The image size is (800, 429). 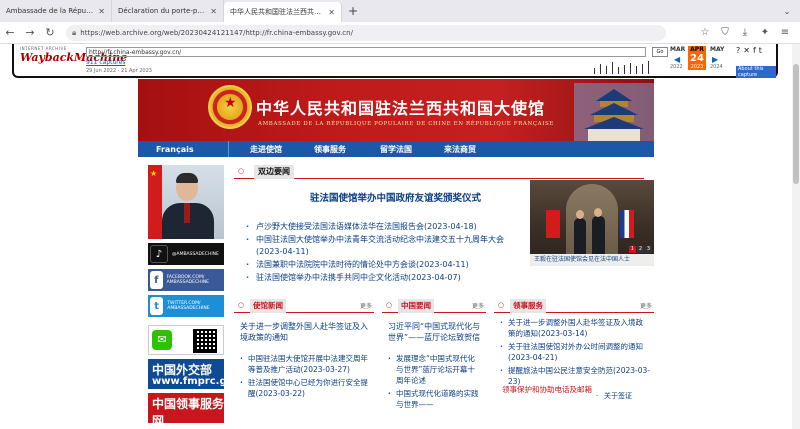 I want to click on wayback-day: 24, so click(x=697, y=58).